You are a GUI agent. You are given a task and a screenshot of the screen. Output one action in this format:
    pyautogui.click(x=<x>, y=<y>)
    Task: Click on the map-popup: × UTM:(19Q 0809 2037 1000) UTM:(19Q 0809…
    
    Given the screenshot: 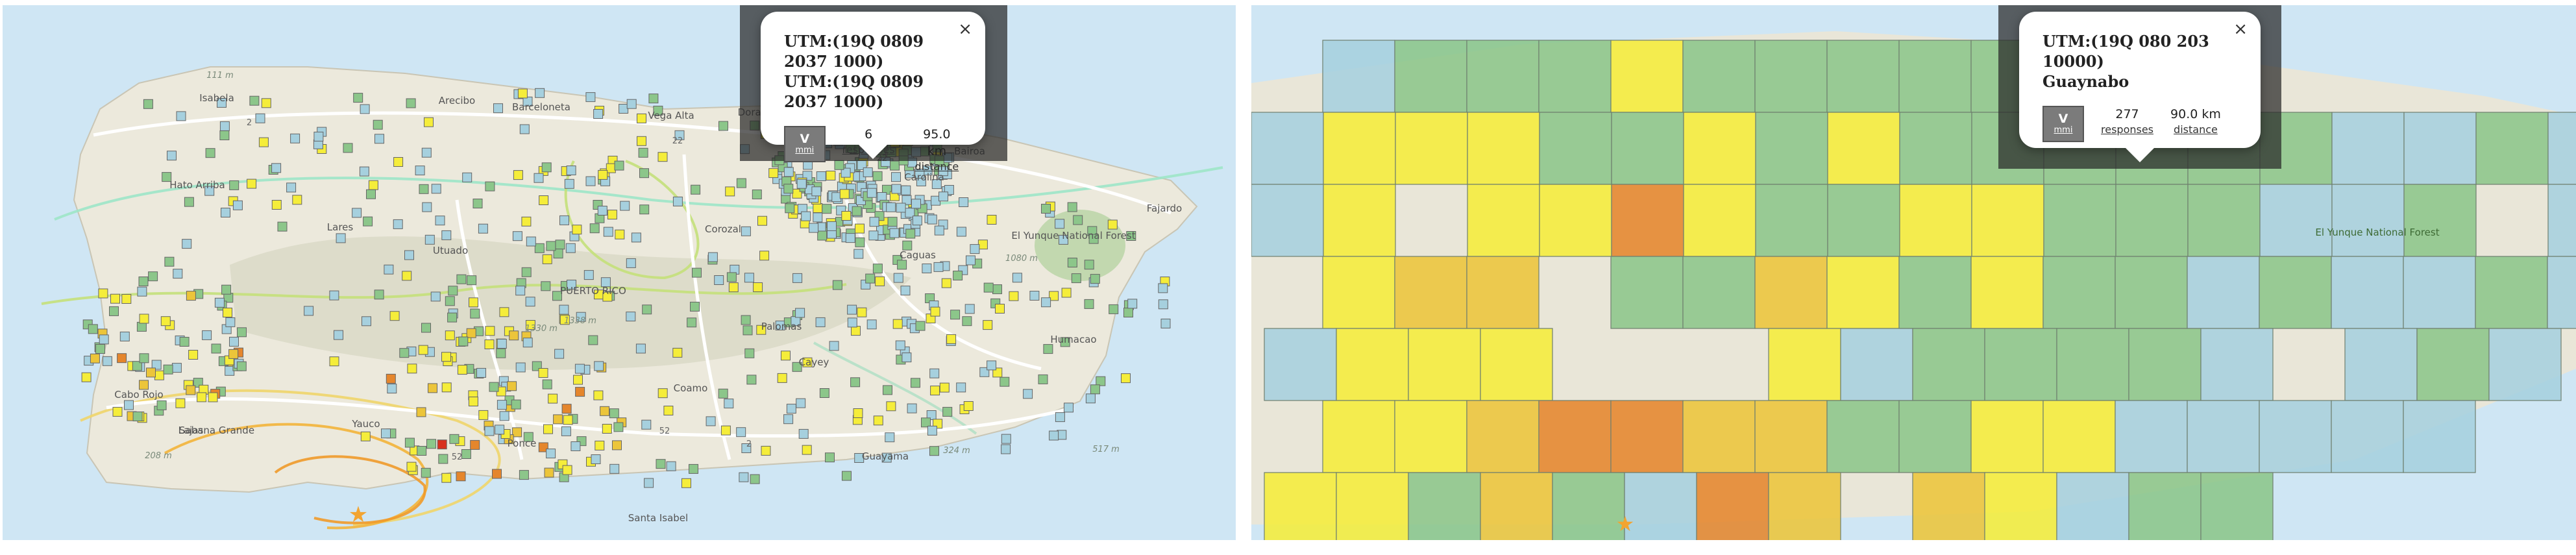 What is the action you would take?
    pyautogui.click(x=873, y=92)
    